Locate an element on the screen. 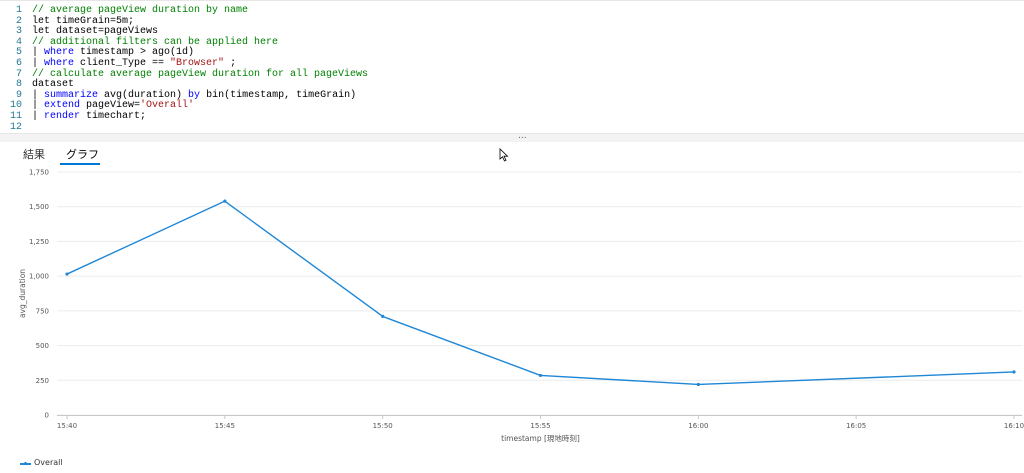  y-tick-label: 1,250 is located at coordinates (39, 242).